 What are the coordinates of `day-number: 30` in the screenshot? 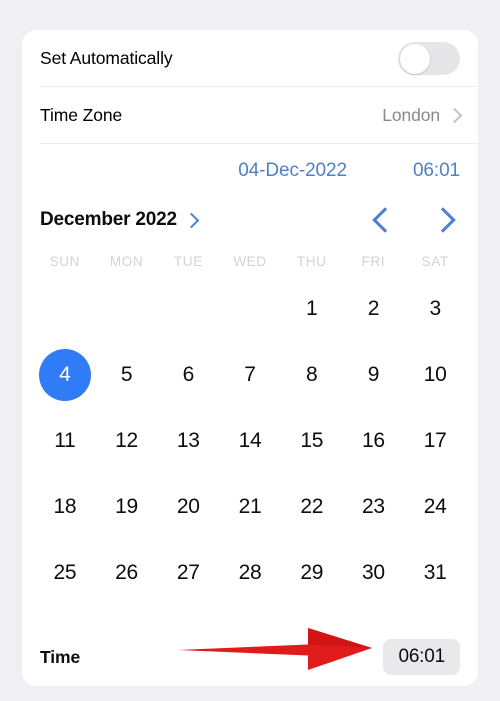 It's located at (373, 572).